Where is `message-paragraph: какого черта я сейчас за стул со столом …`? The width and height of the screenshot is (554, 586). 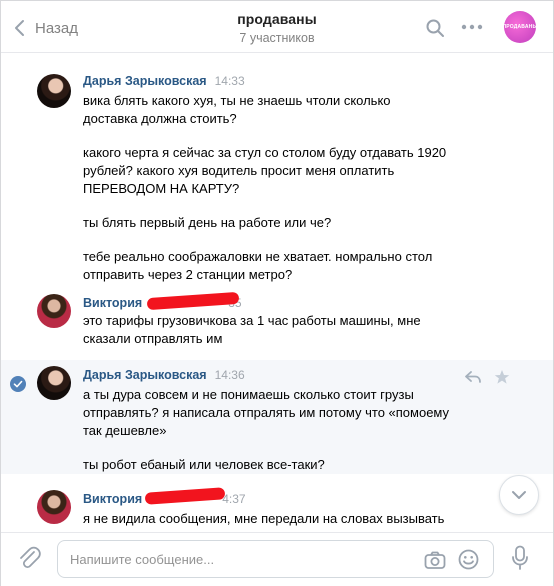 message-paragraph: какого черта я сейчас за стул со столом … is located at coordinates (293, 171).